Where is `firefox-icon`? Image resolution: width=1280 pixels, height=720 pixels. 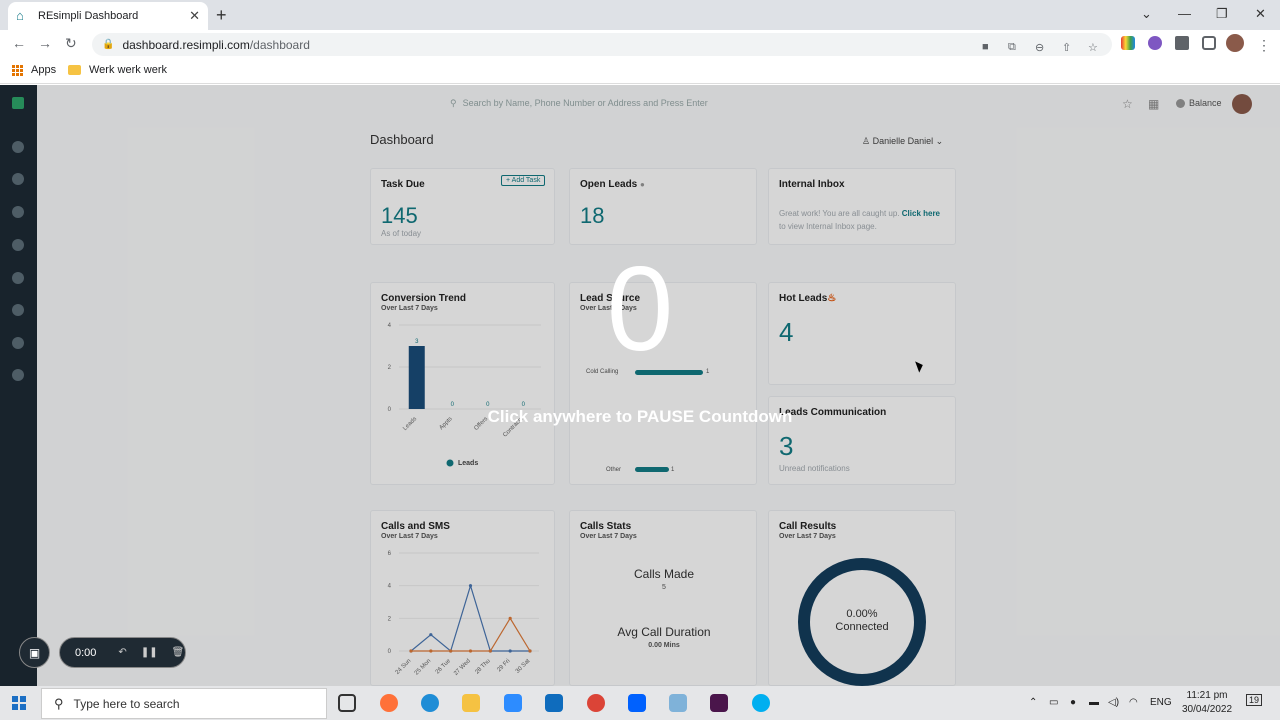 firefox-icon is located at coordinates (389, 703).